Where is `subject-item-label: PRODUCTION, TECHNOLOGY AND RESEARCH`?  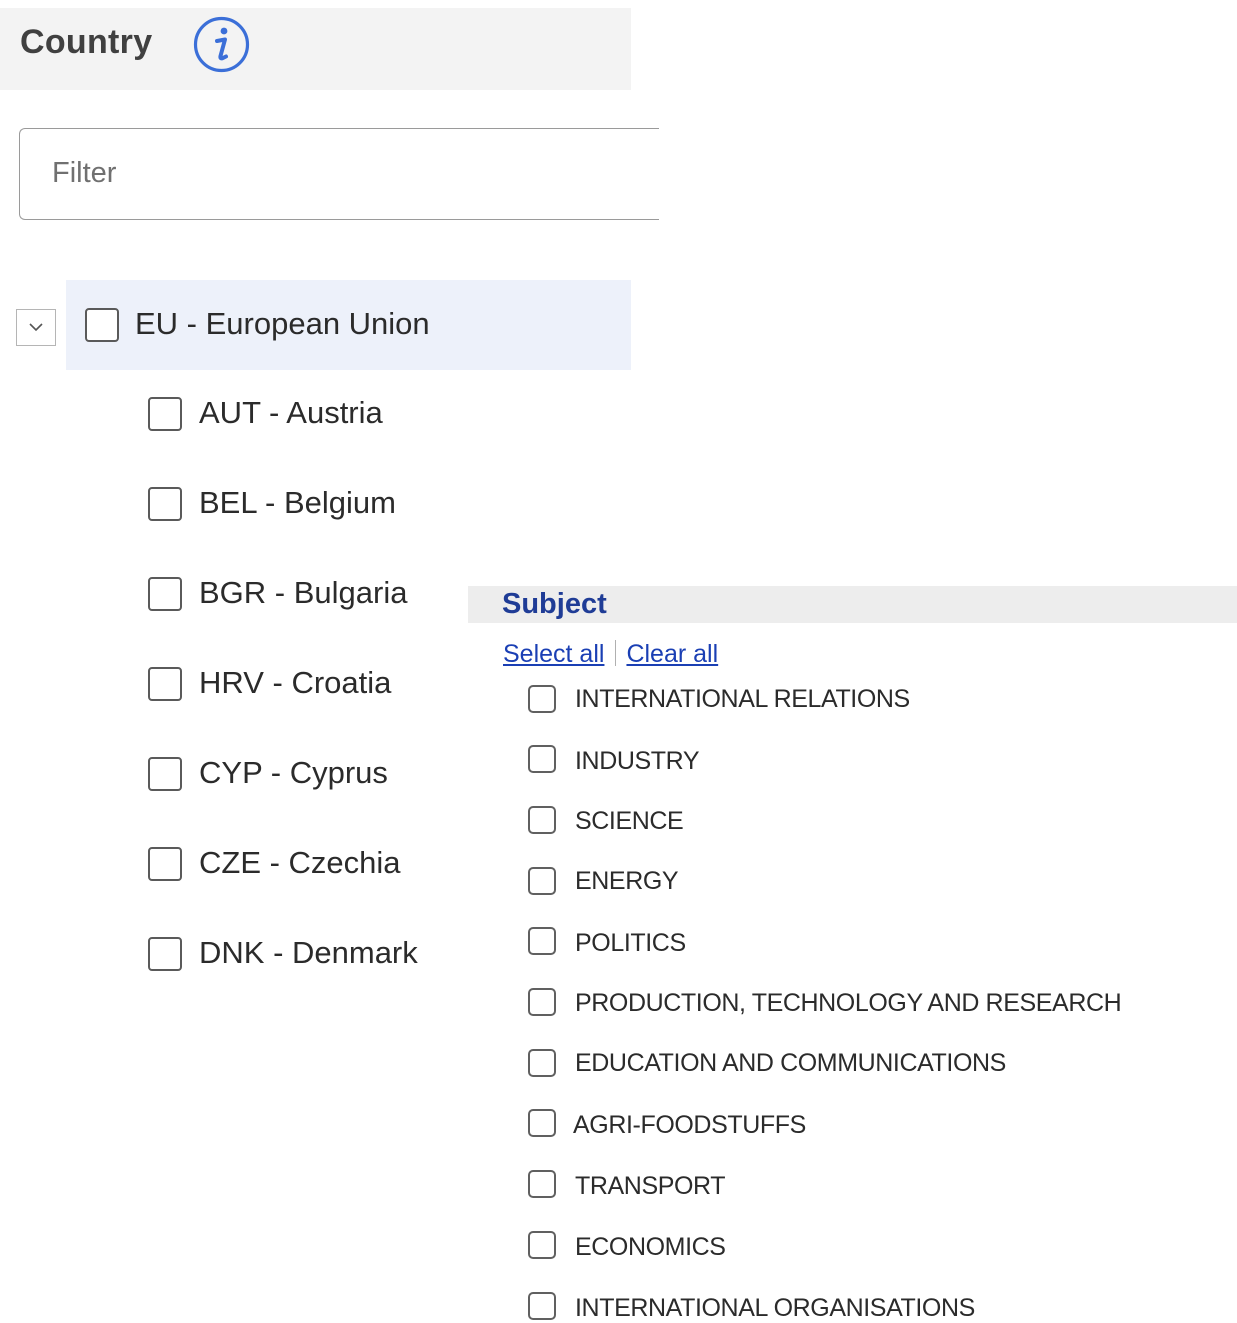
subject-item-label: PRODUCTION, TECHNOLOGY AND RESEARCH is located at coordinates (848, 1003).